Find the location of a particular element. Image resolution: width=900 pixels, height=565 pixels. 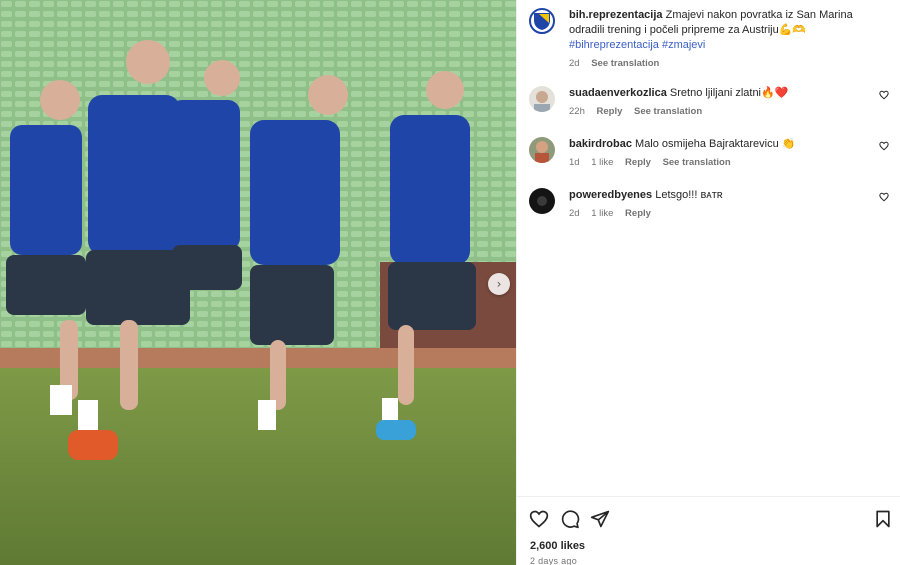

caption-see-translation: See translation is located at coordinates (625, 63).